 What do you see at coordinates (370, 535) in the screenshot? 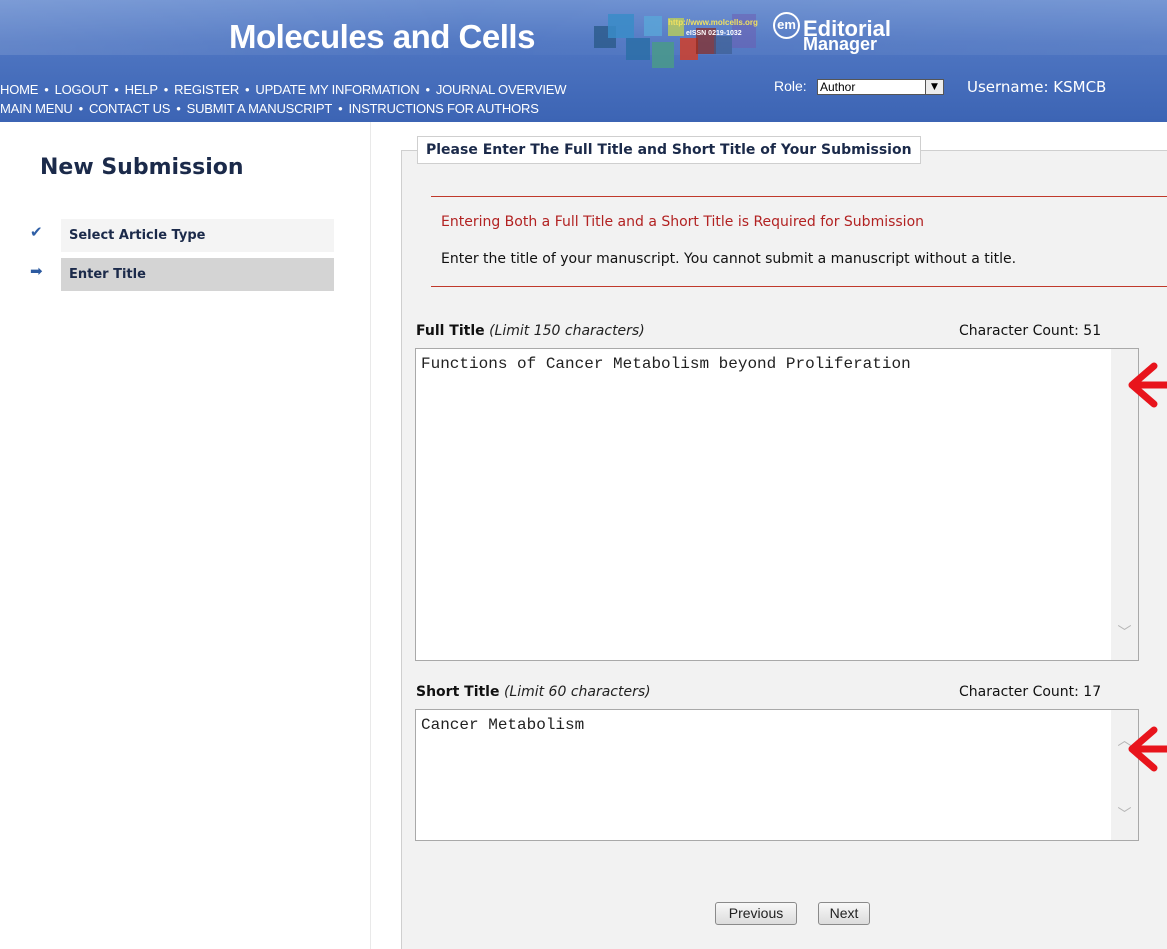
I see `sidebar-divider` at bounding box center [370, 535].